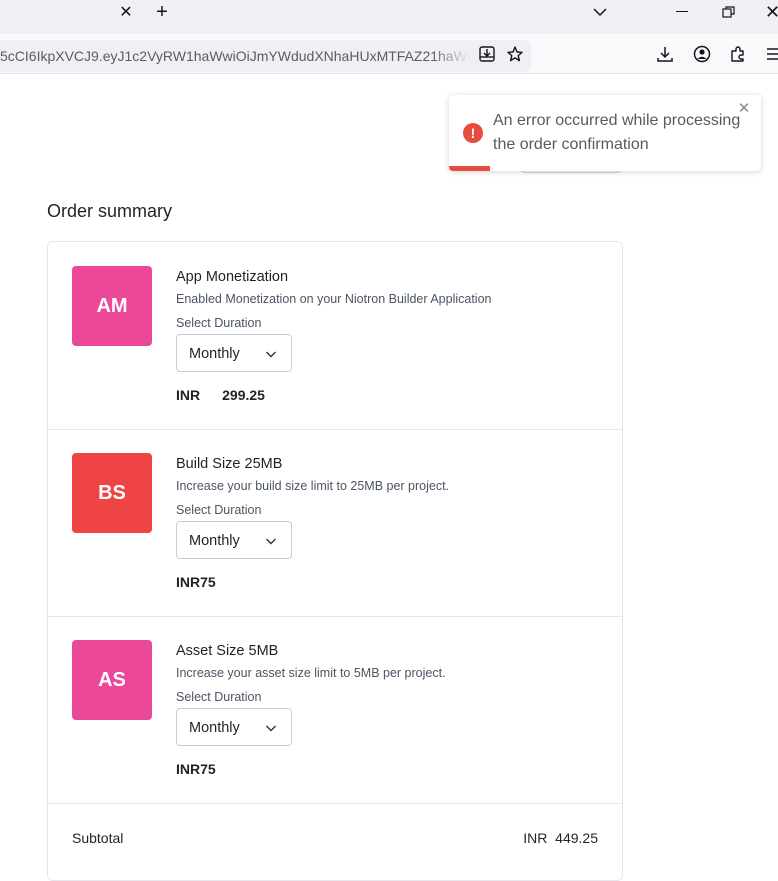 Image resolution: width=778 pixels, height=881 pixels. I want to click on error-icon: !, so click(473, 133).